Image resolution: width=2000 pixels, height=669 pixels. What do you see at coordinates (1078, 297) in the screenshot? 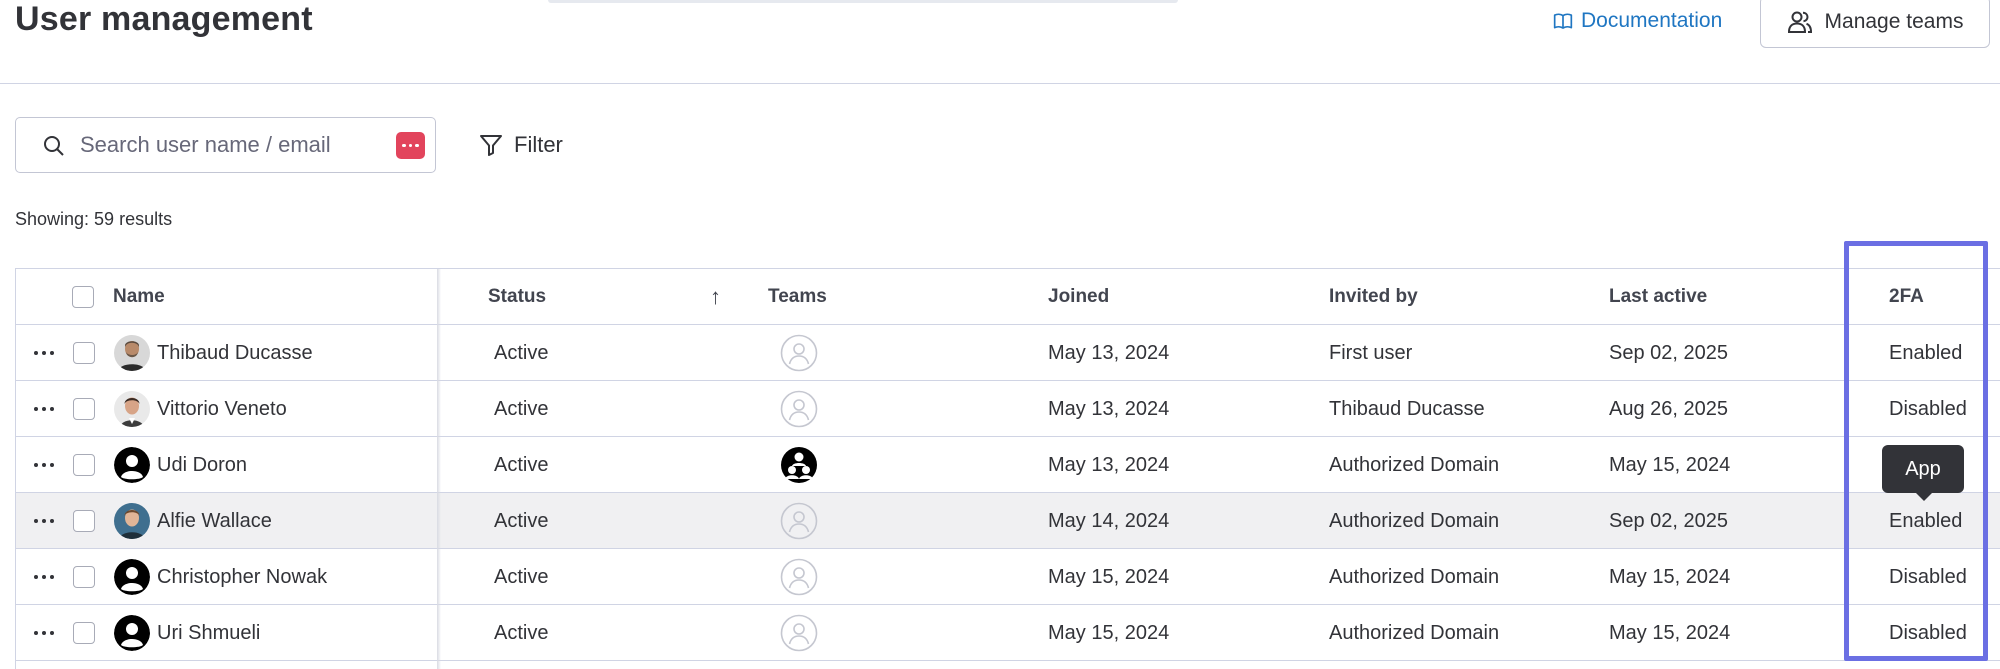
I see `column-header-joined: Joined` at bounding box center [1078, 297].